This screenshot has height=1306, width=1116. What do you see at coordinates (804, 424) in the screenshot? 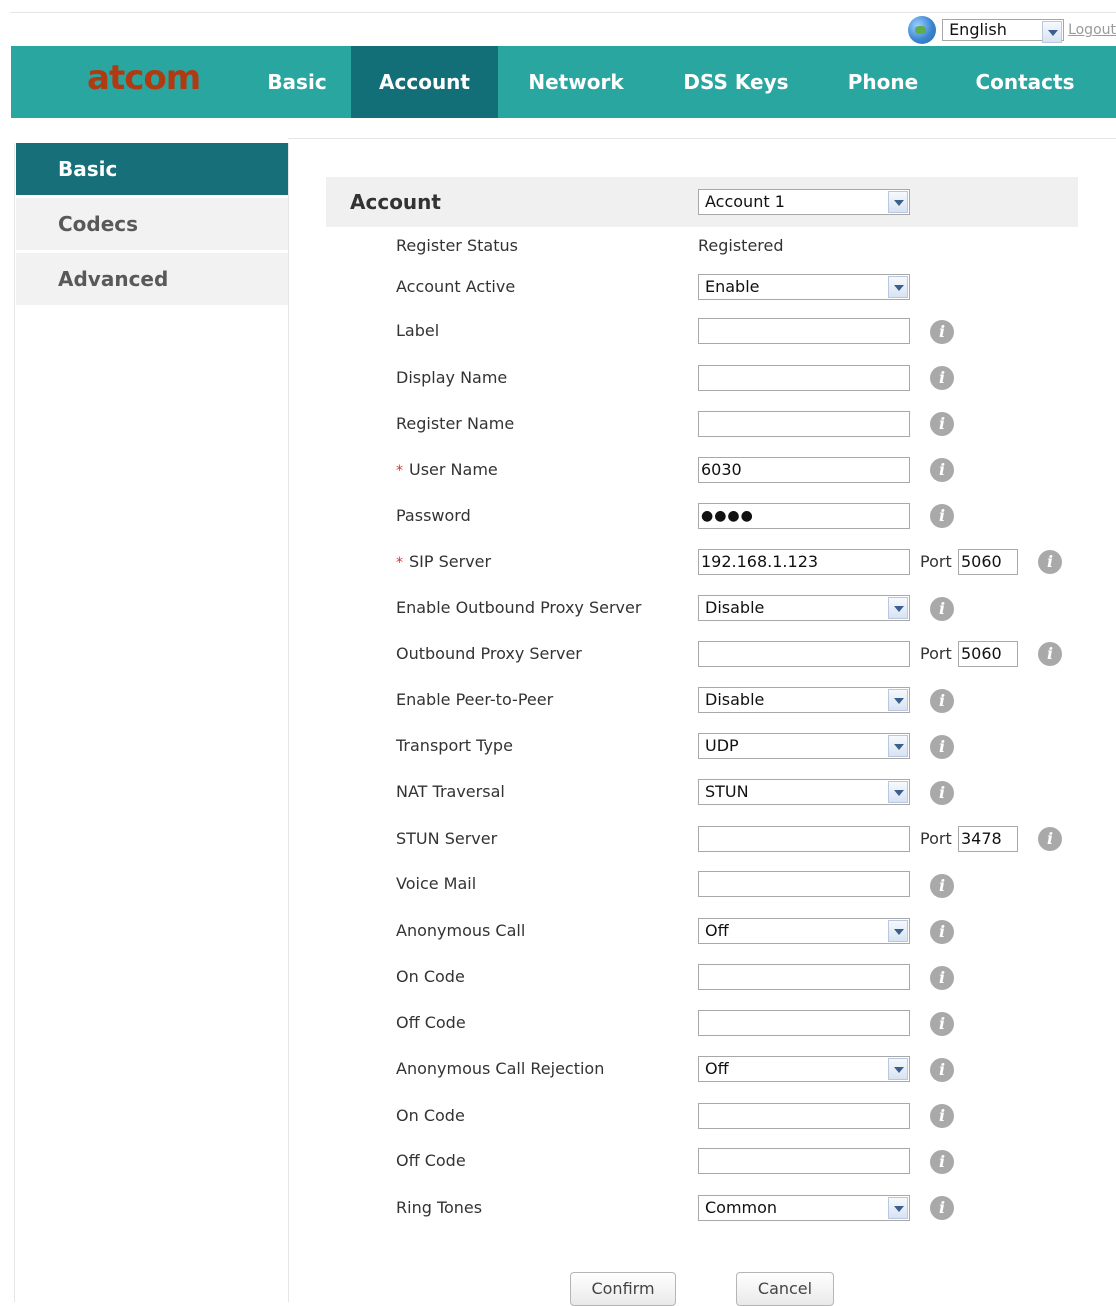
I see `register-name-input` at bounding box center [804, 424].